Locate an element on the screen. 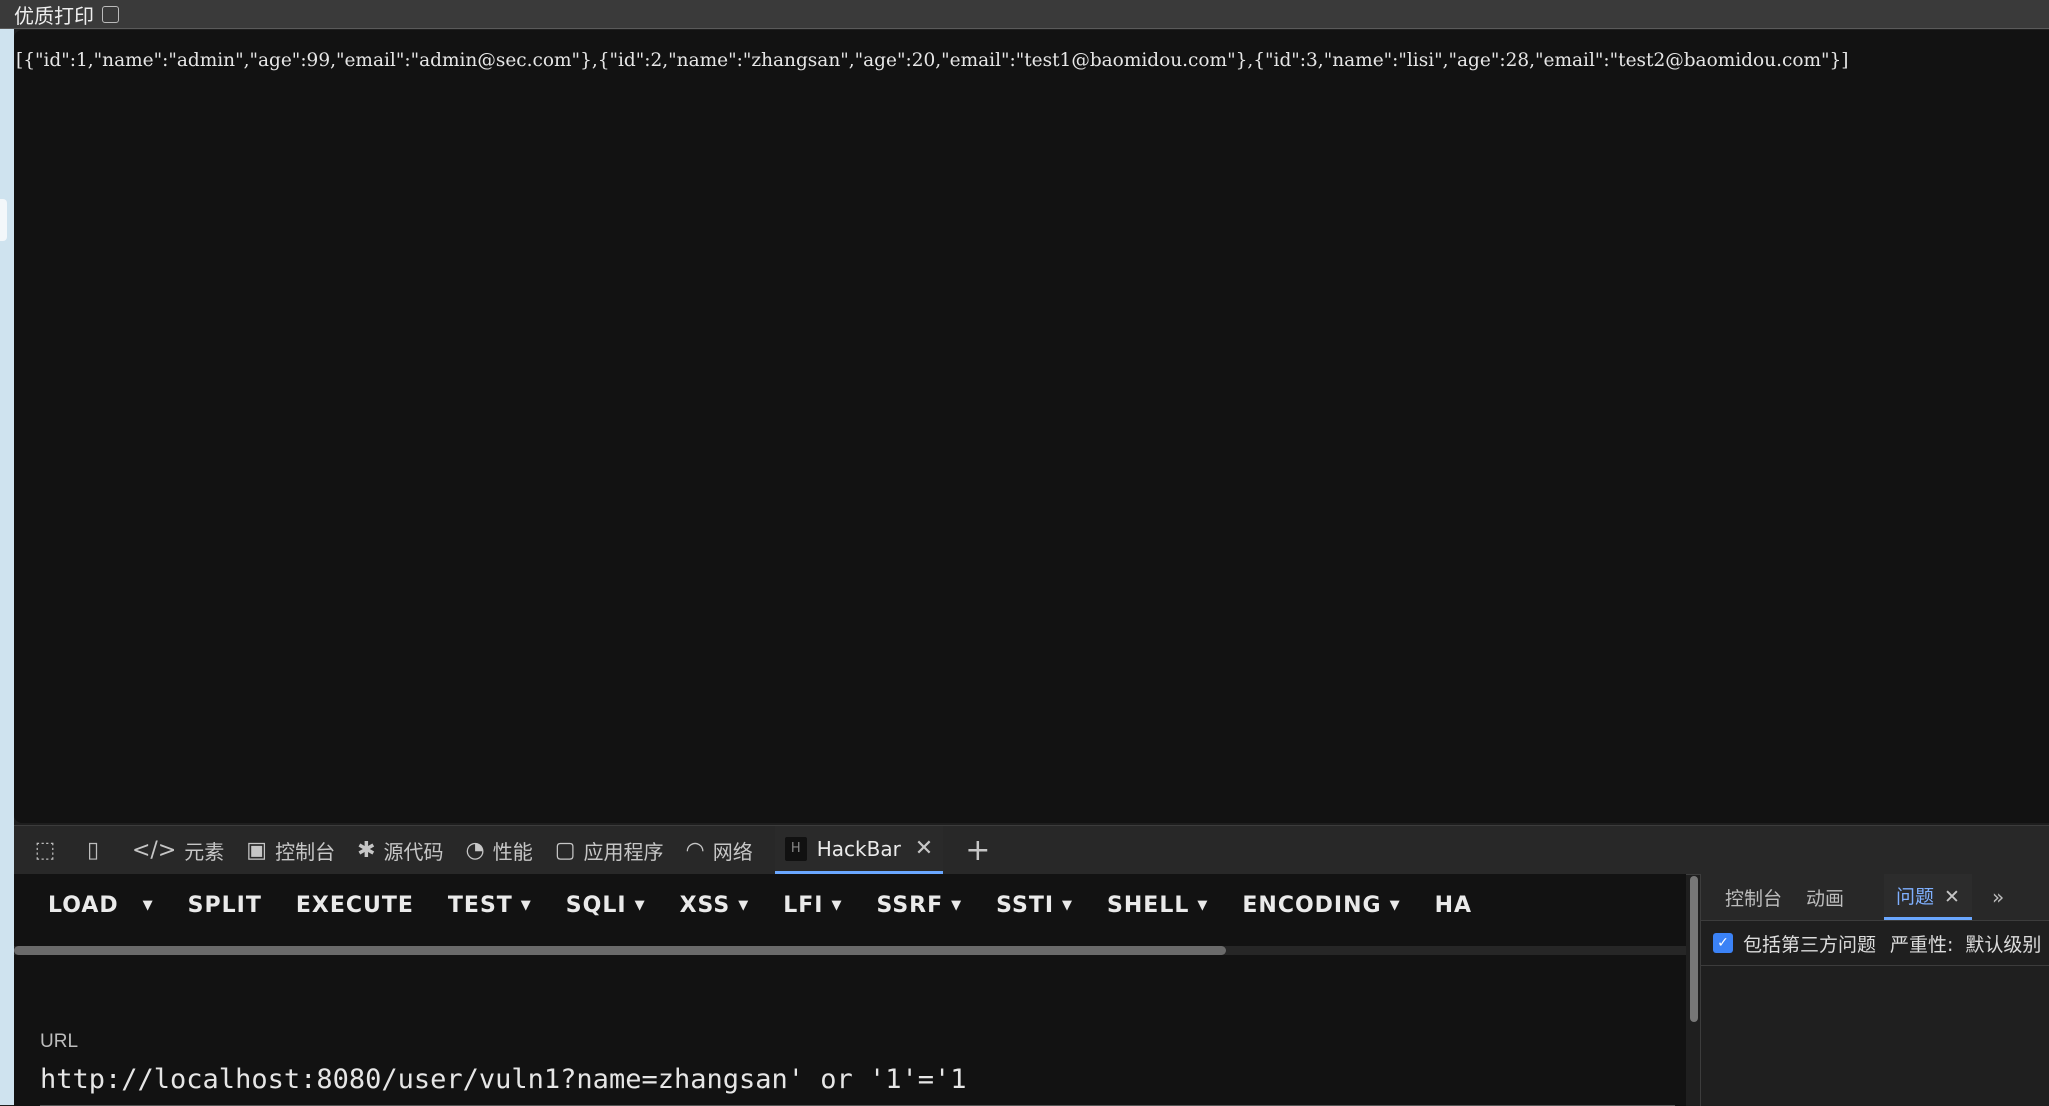 This screenshot has width=2049, height=1106. tab-label: HackBar is located at coordinates (858, 848).